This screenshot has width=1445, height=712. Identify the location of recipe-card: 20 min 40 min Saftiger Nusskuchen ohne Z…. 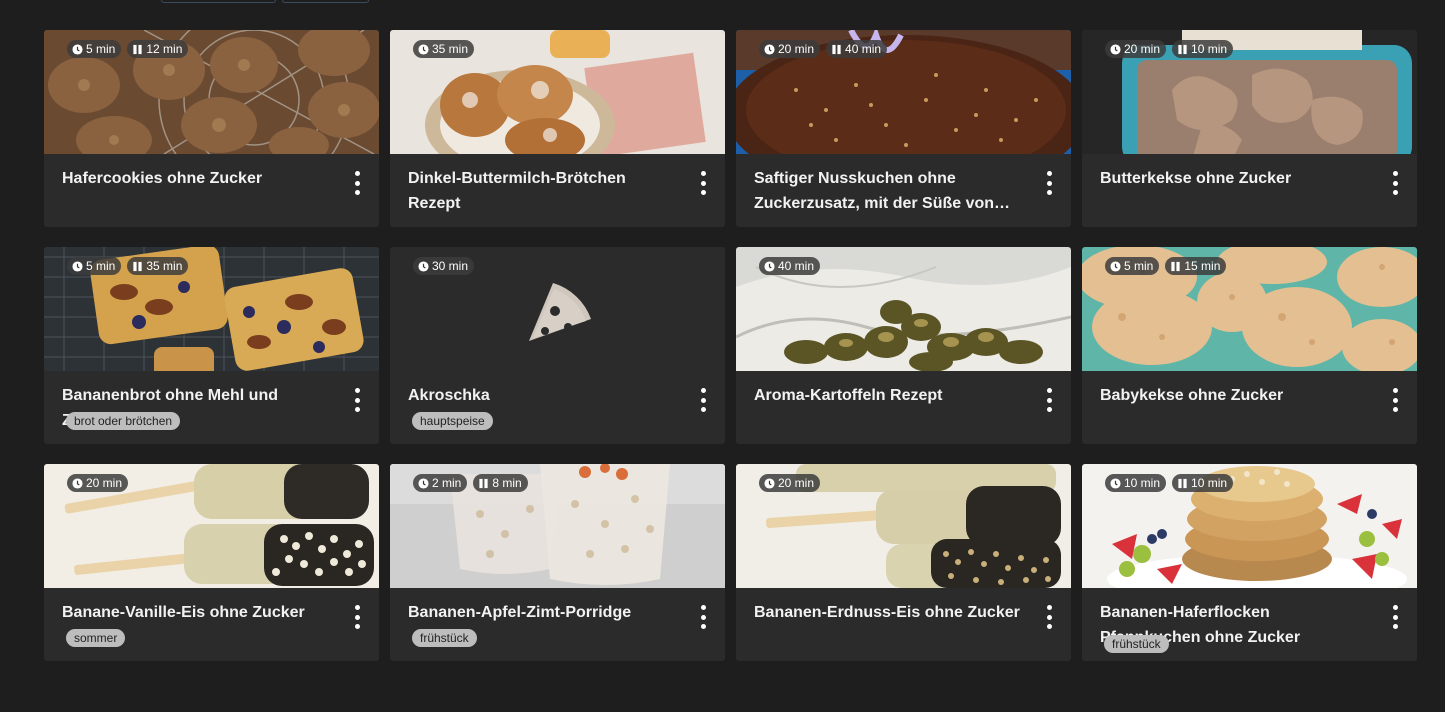
(903, 128).